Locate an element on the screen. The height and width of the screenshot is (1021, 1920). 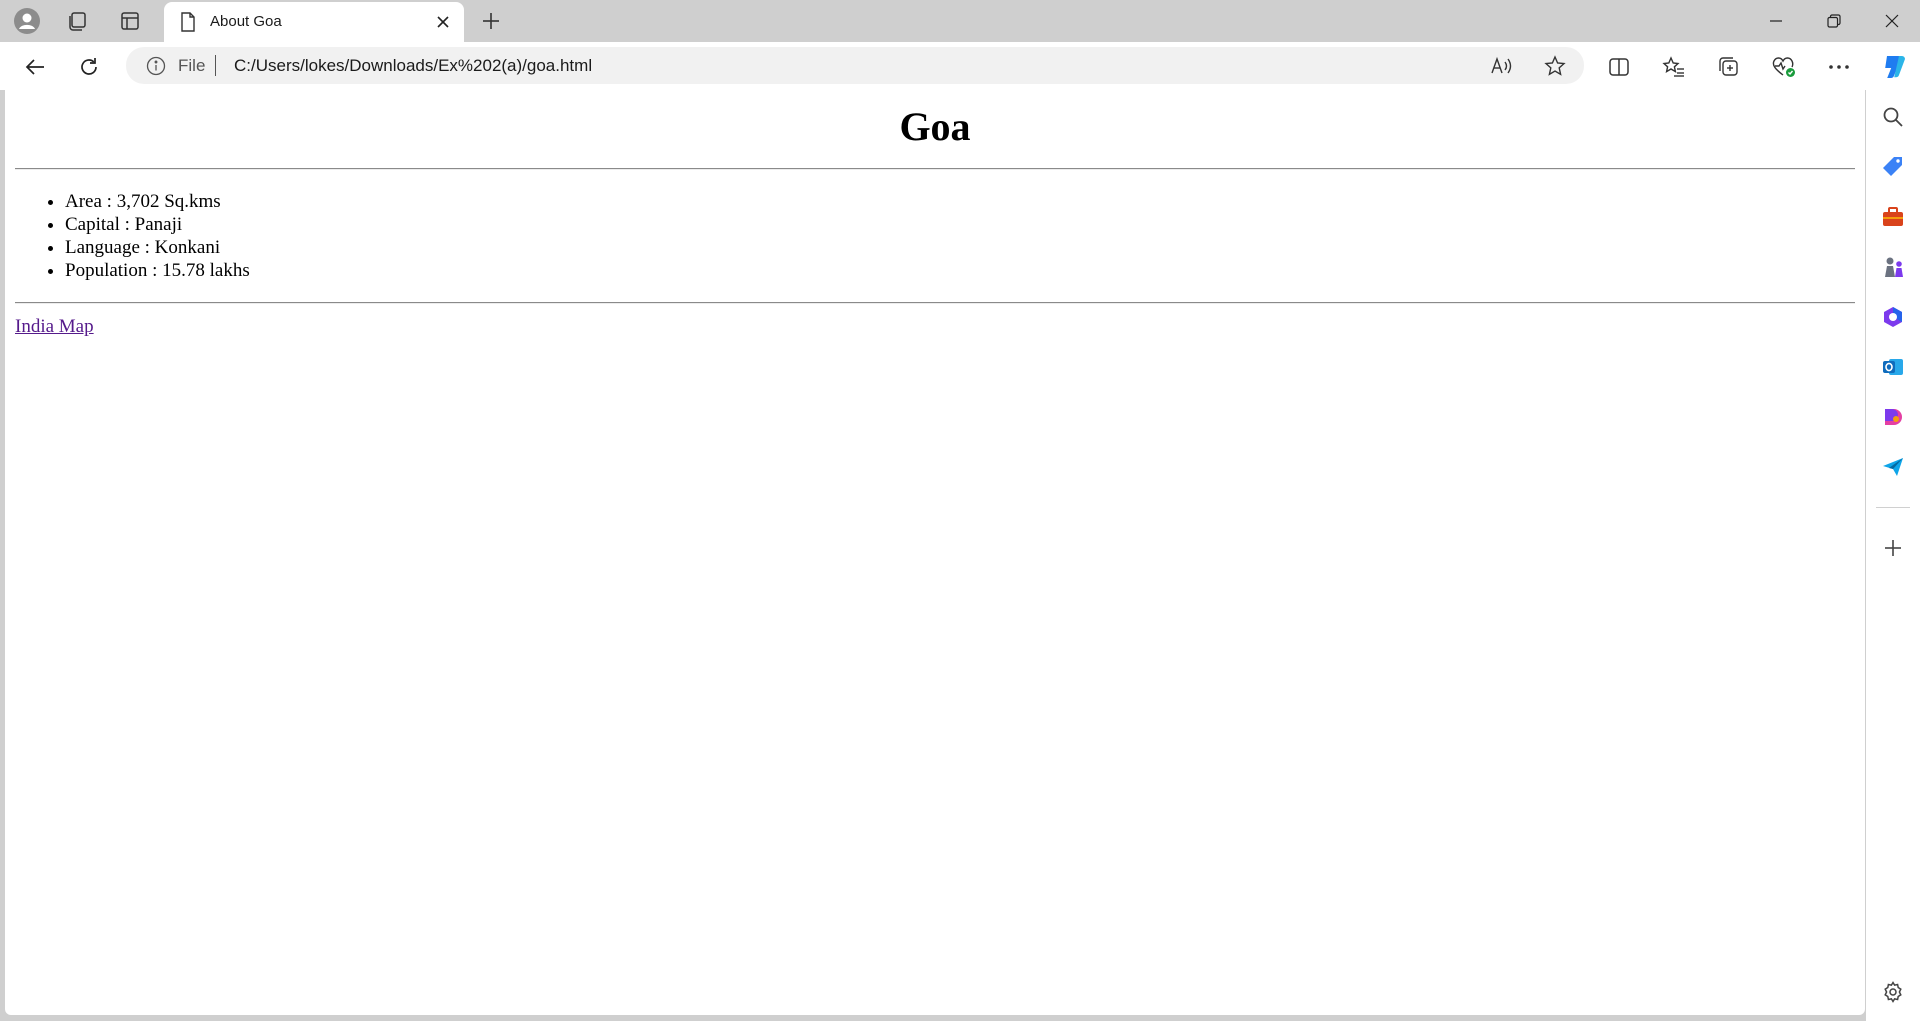
india-map-link: India Map is located at coordinates (54, 327).